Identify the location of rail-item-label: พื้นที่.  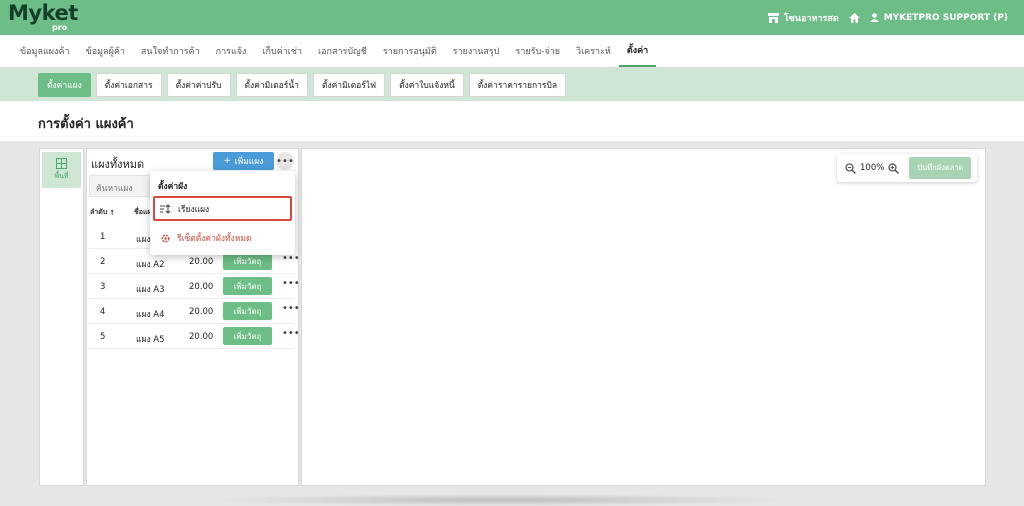
(61, 176).